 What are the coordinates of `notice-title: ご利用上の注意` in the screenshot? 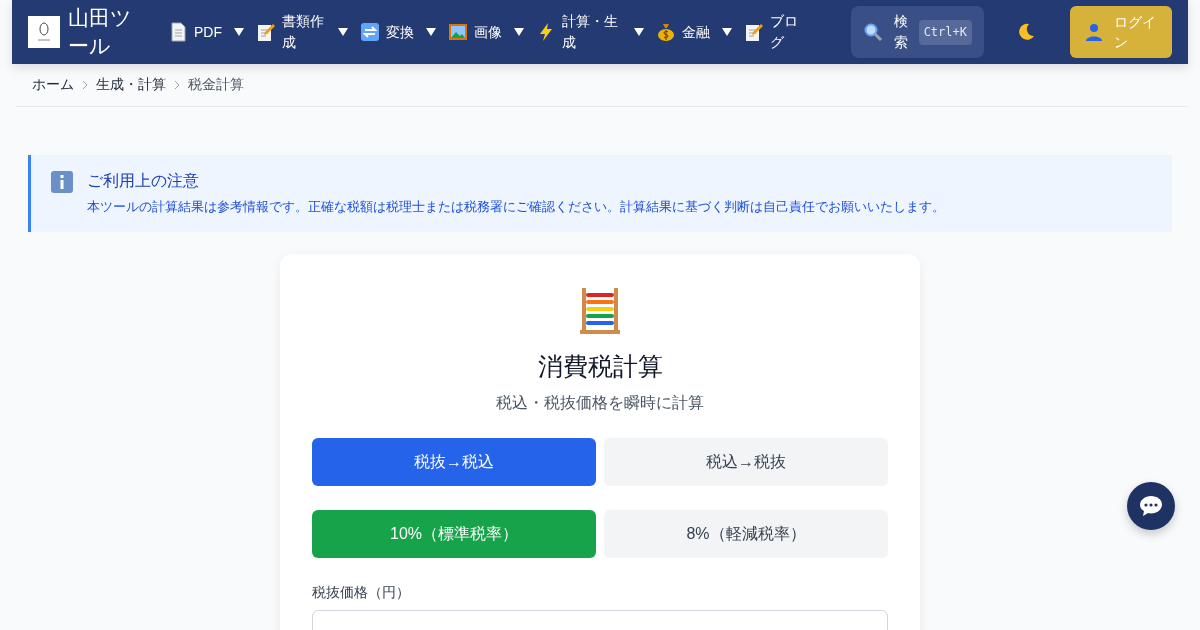 It's located at (143, 181).